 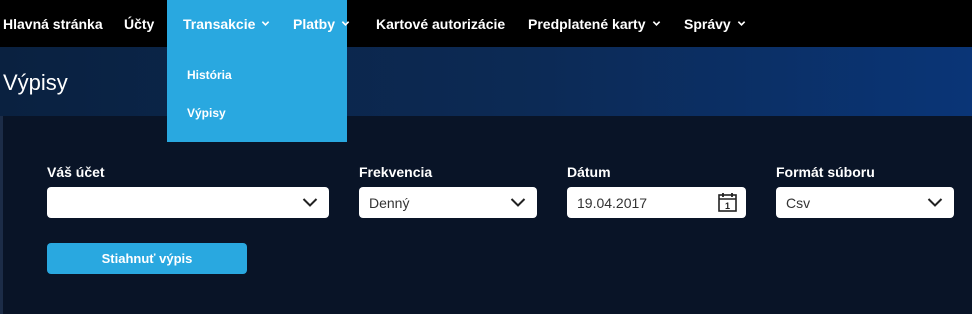 I want to click on date-input: 19.04.2017 1, so click(x=656, y=202).